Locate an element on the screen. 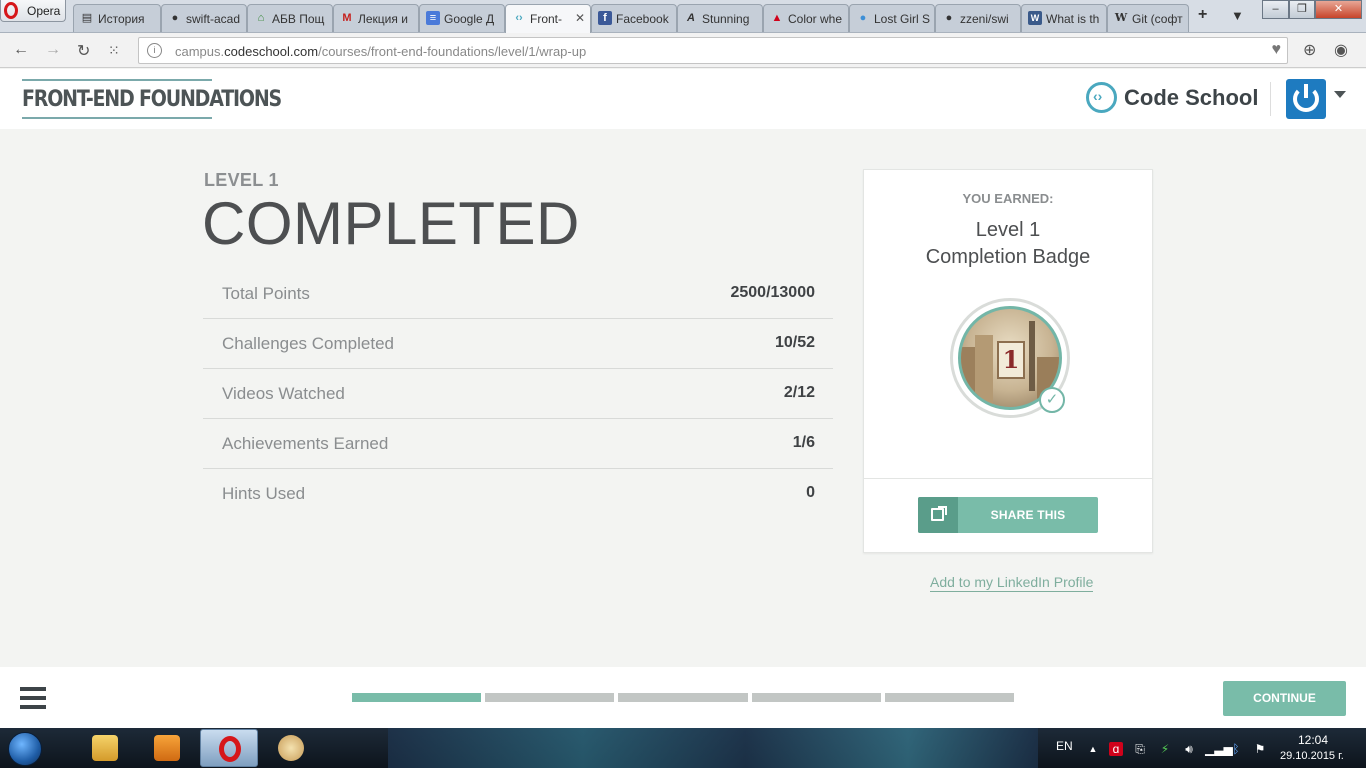  media-player-icon is located at coordinates (167, 748).